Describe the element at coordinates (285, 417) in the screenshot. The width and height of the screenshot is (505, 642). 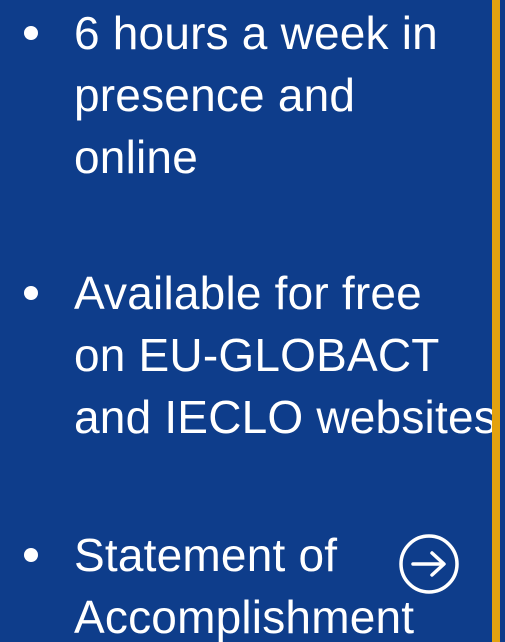
I see `bullet-line: and IECLO websites` at that location.